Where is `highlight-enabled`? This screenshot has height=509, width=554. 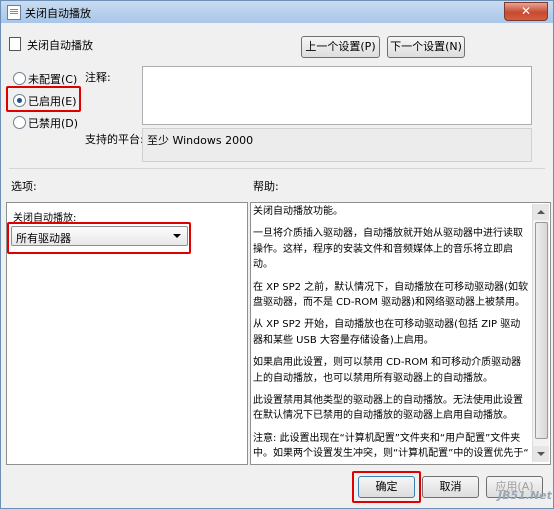 highlight-enabled is located at coordinates (43, 99).